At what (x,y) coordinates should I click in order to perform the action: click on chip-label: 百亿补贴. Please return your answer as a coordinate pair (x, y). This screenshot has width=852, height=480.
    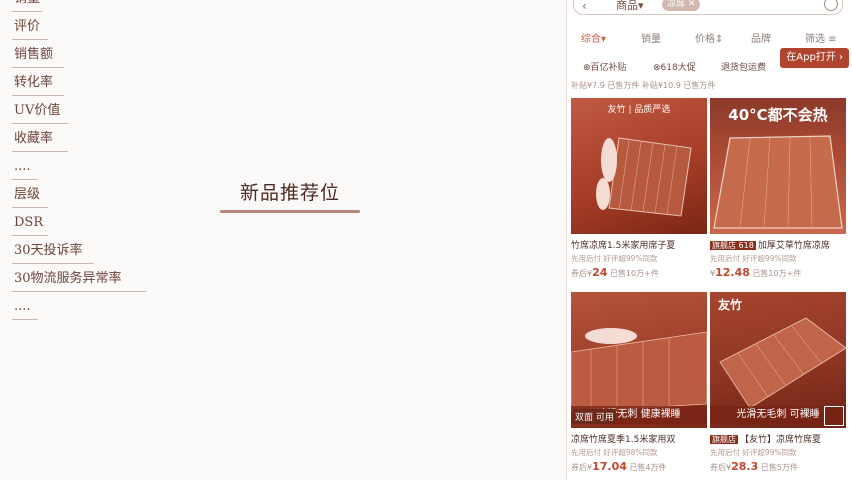
    Looking at the image, I should click on (608, 68).